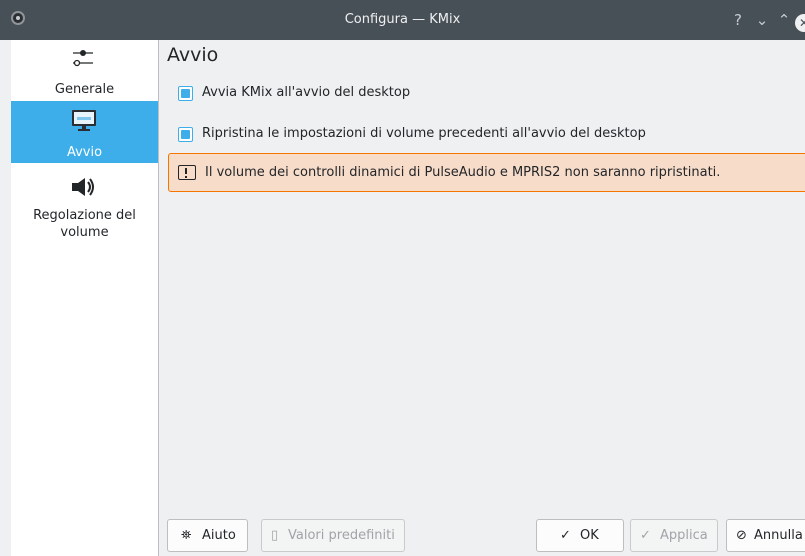 The height and width of the screenshot is (556, 805). I want to click on ok-button: ✓ OK, so click(580, 535).